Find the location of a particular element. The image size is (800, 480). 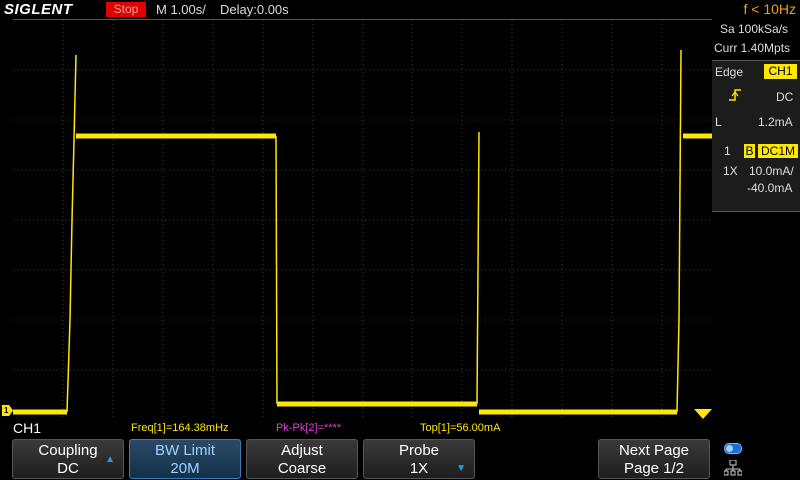

ch1-info-box: 1 B DC1M 1X 10.0mA/ -40.0mA is located at coordinates (756, 176).